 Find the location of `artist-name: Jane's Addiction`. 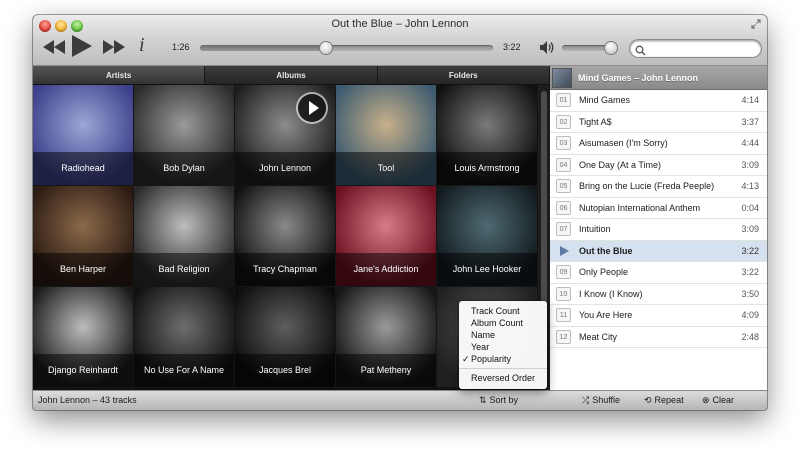

artist-name: Jane's Addiction is located at coordinates (386, 269).